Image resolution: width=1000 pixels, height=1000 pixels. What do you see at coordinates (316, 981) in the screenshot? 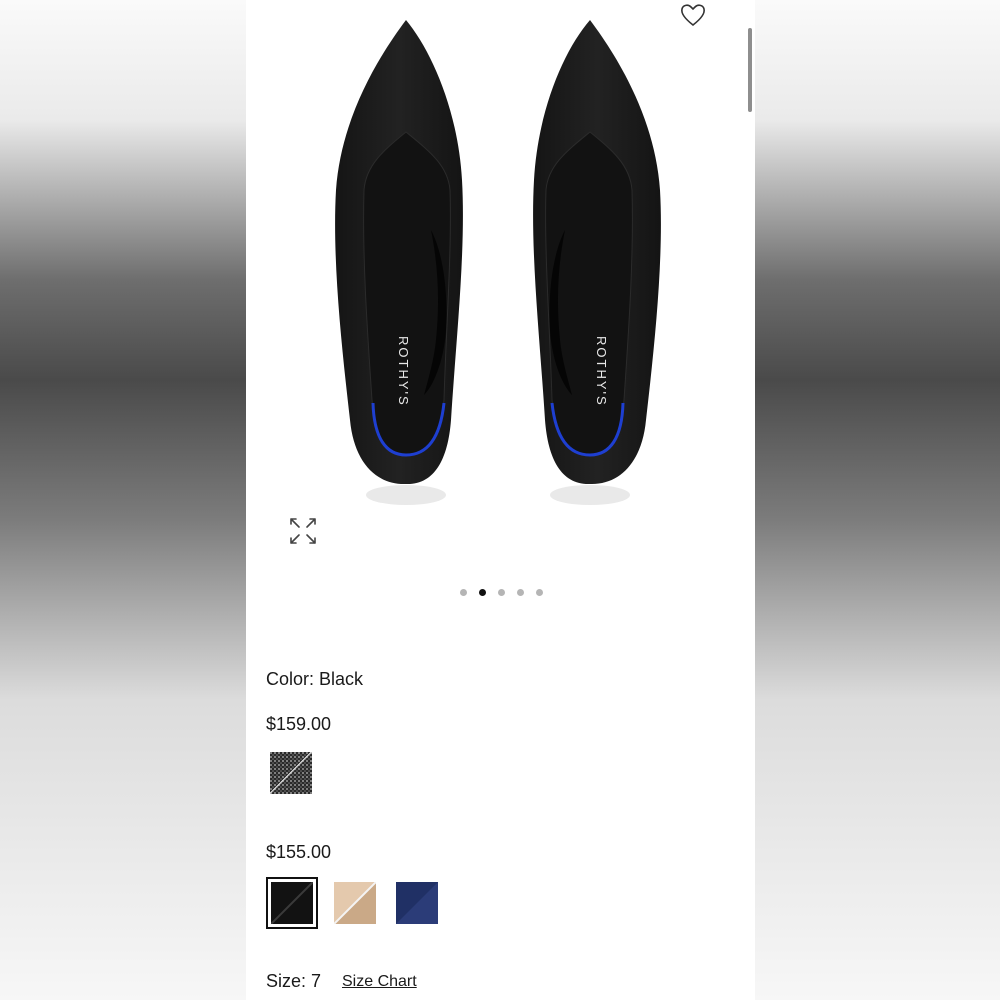
I see `size-value: 7` at bounding box center [316, 981].